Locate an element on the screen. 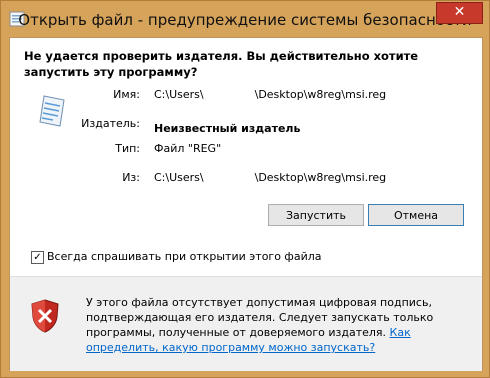  publisher-label: Издатель: is located at coordinates (110, 123).